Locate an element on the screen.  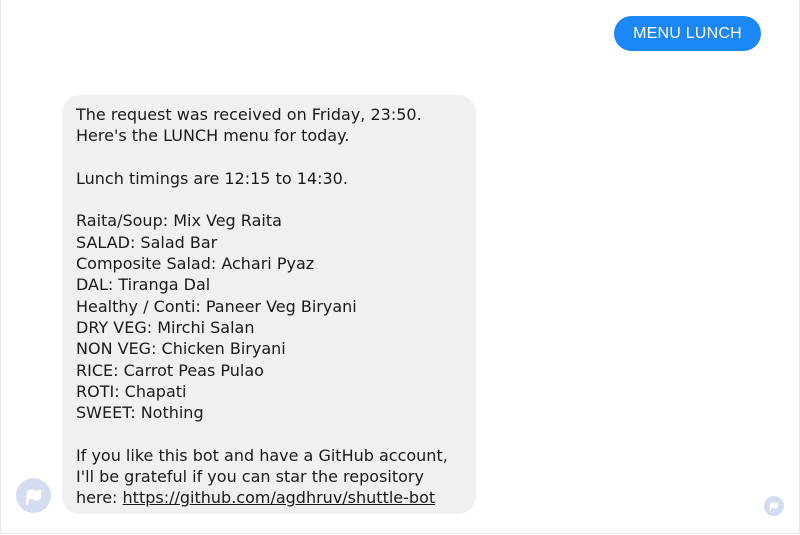
menu-item: Raita/Soup: Mix Veg Raita is located at coordinates (179, 221).